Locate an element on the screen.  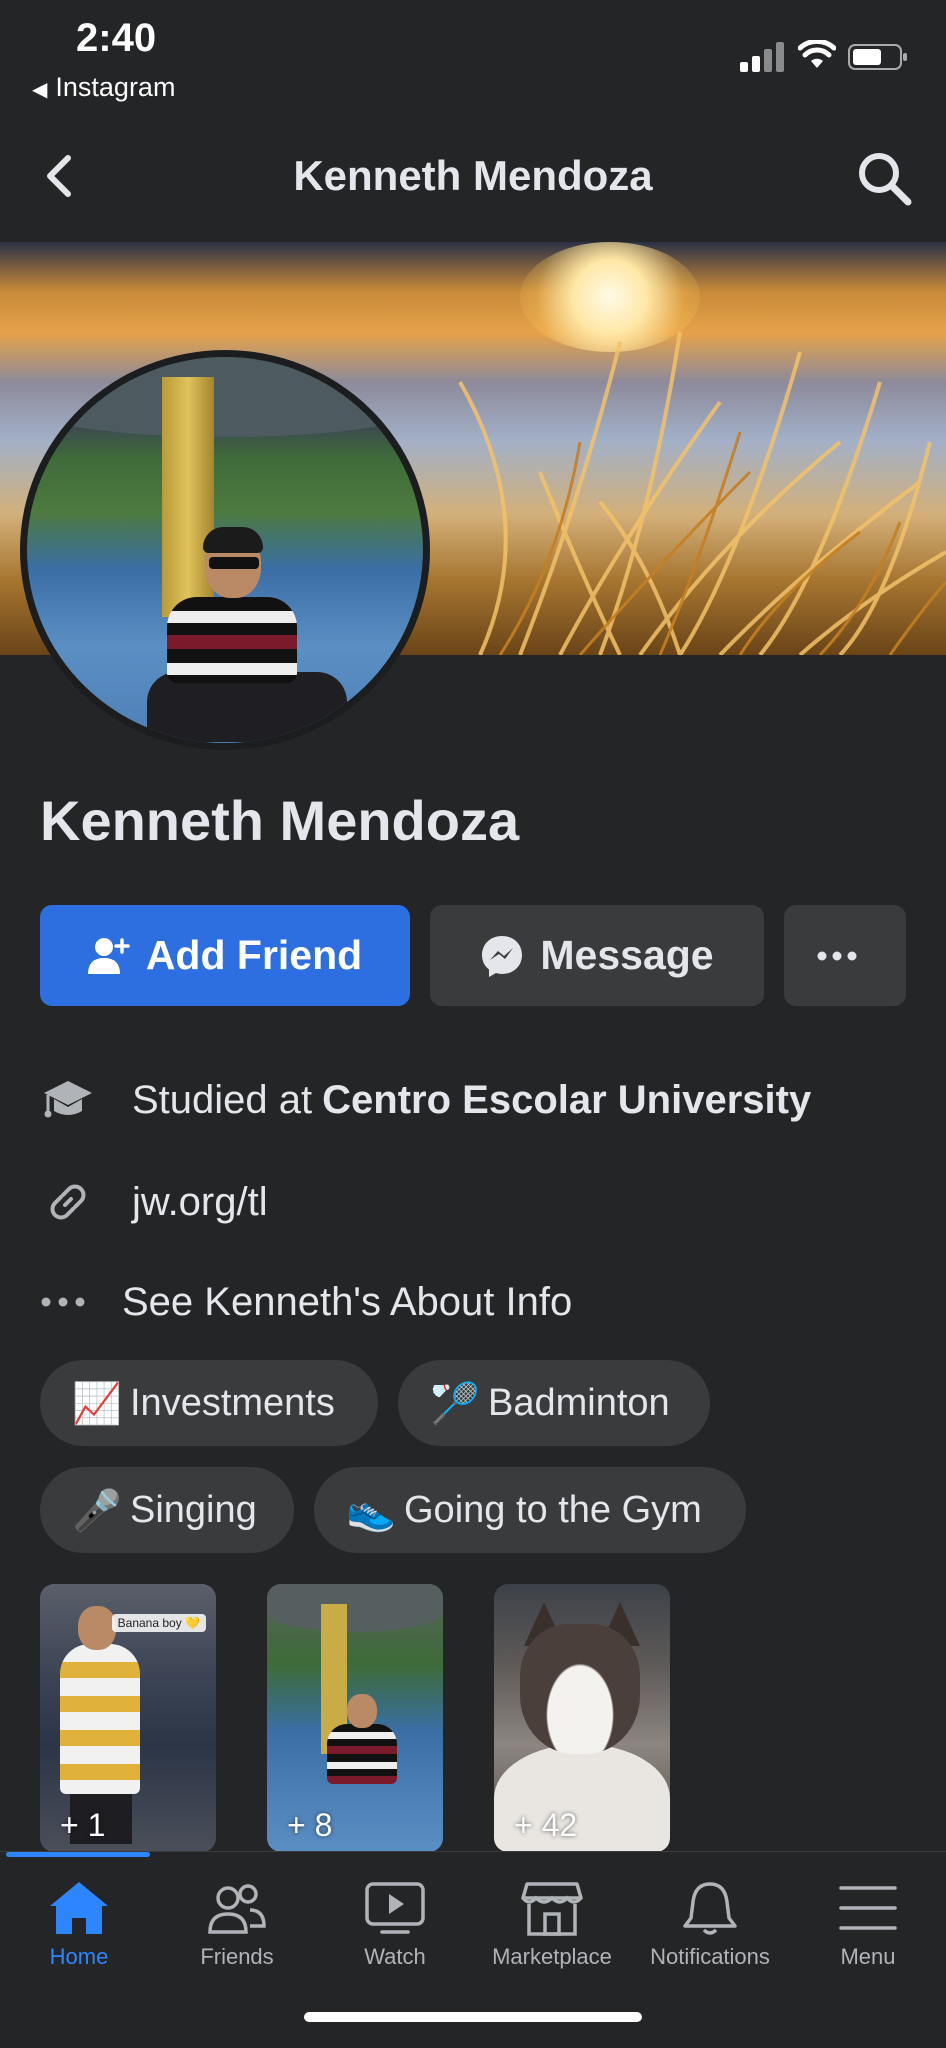
watch-icon is located at coordinates (395, 1908).